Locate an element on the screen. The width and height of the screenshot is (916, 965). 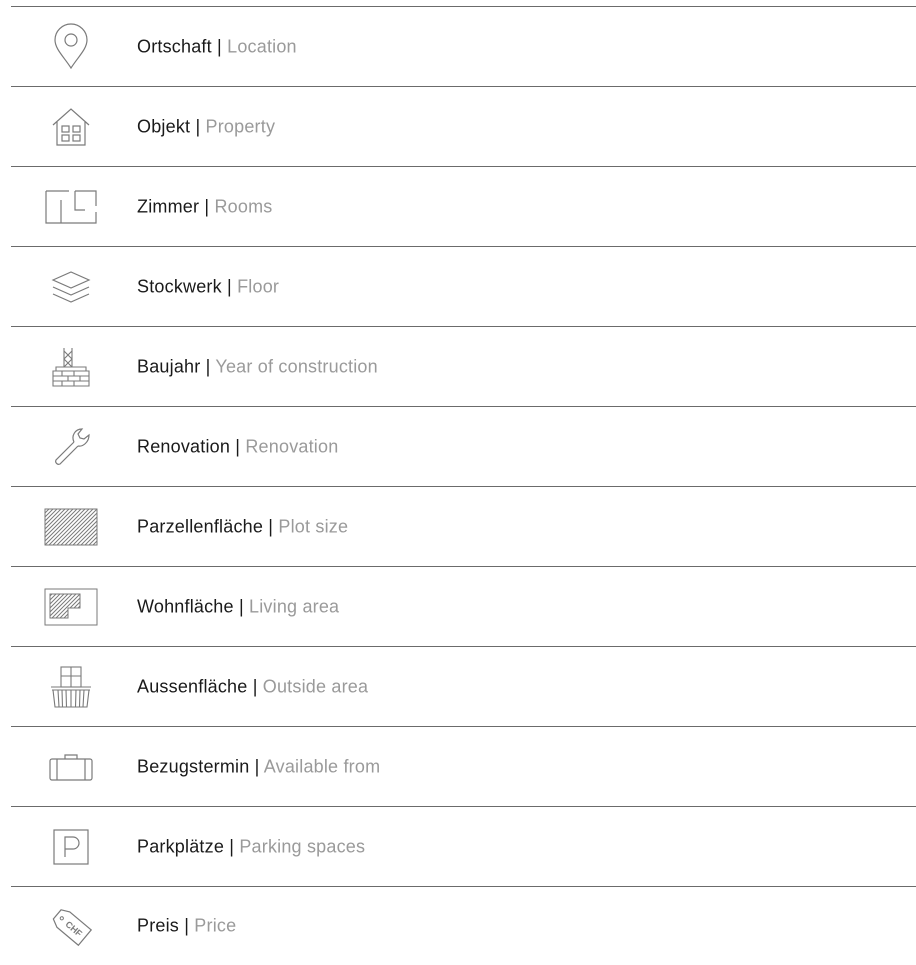
balcony-icon is located at coordinates (71, 687).